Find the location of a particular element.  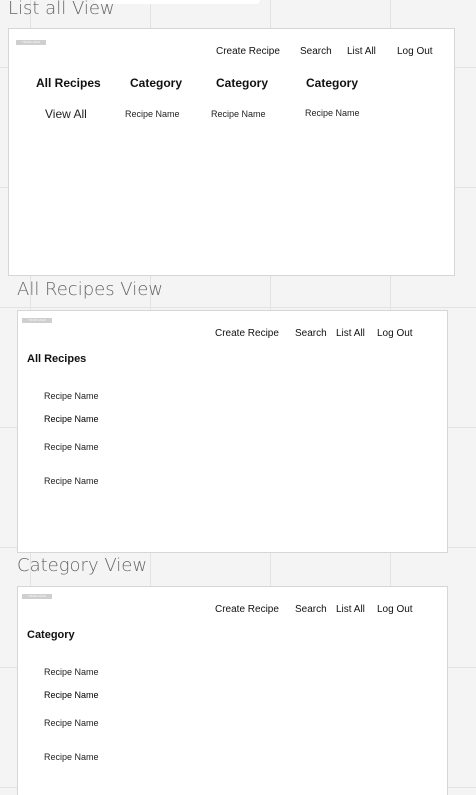

column-heading-all-recipes: All Recipes is located at coordinates (68, 83).